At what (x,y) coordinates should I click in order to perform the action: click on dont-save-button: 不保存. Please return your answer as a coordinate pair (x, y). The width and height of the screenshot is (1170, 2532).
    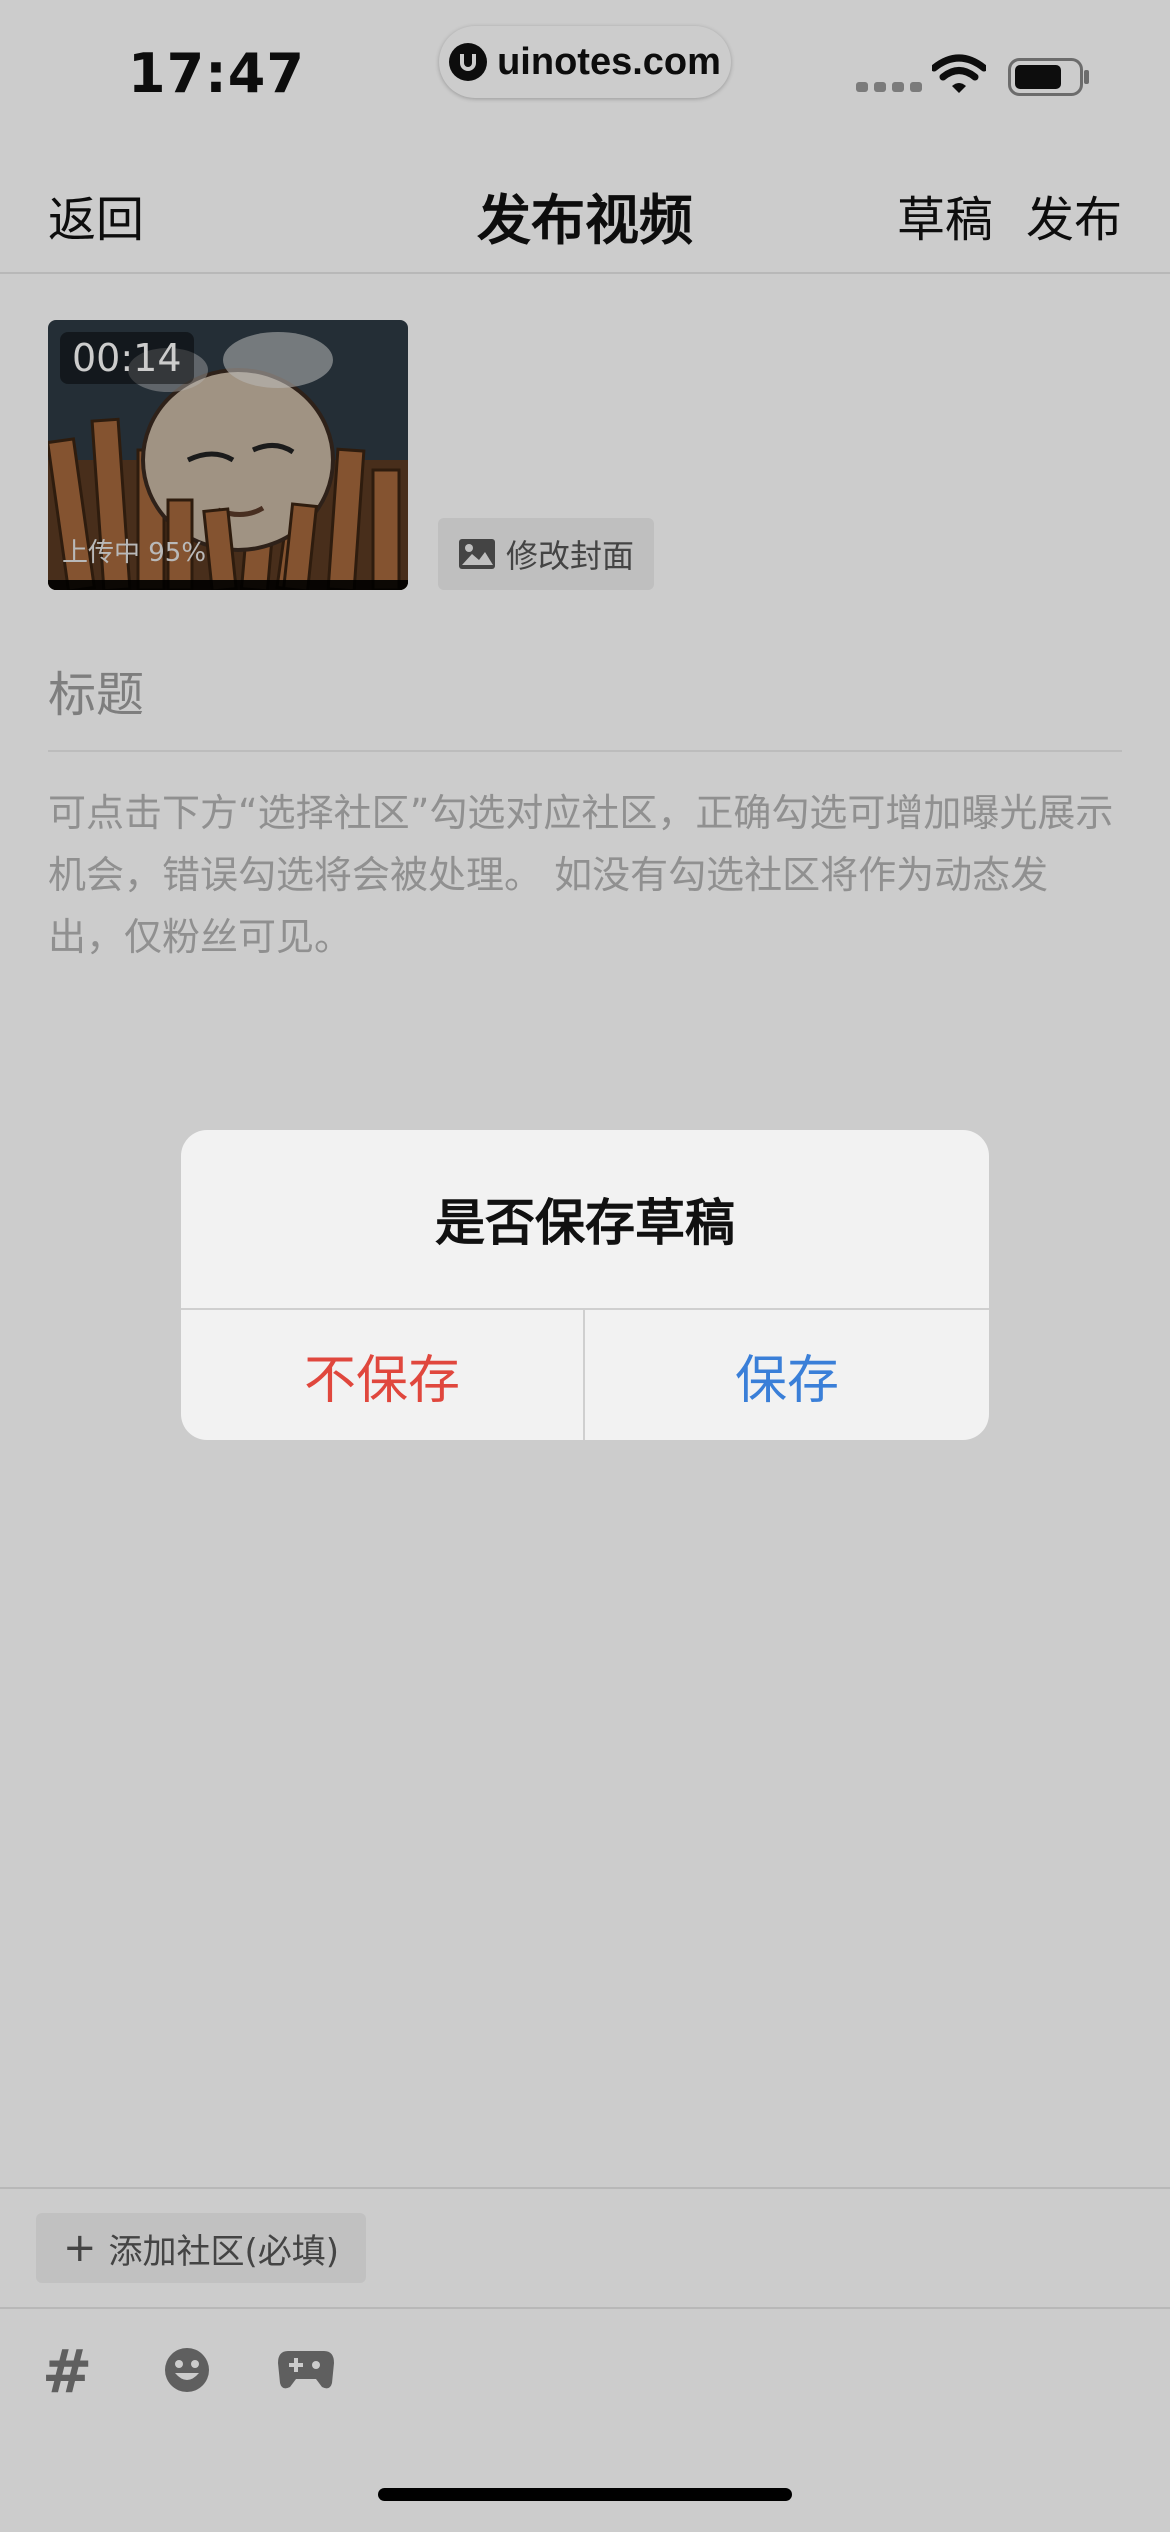
    Looking at the image, I should click on (383, 1375).